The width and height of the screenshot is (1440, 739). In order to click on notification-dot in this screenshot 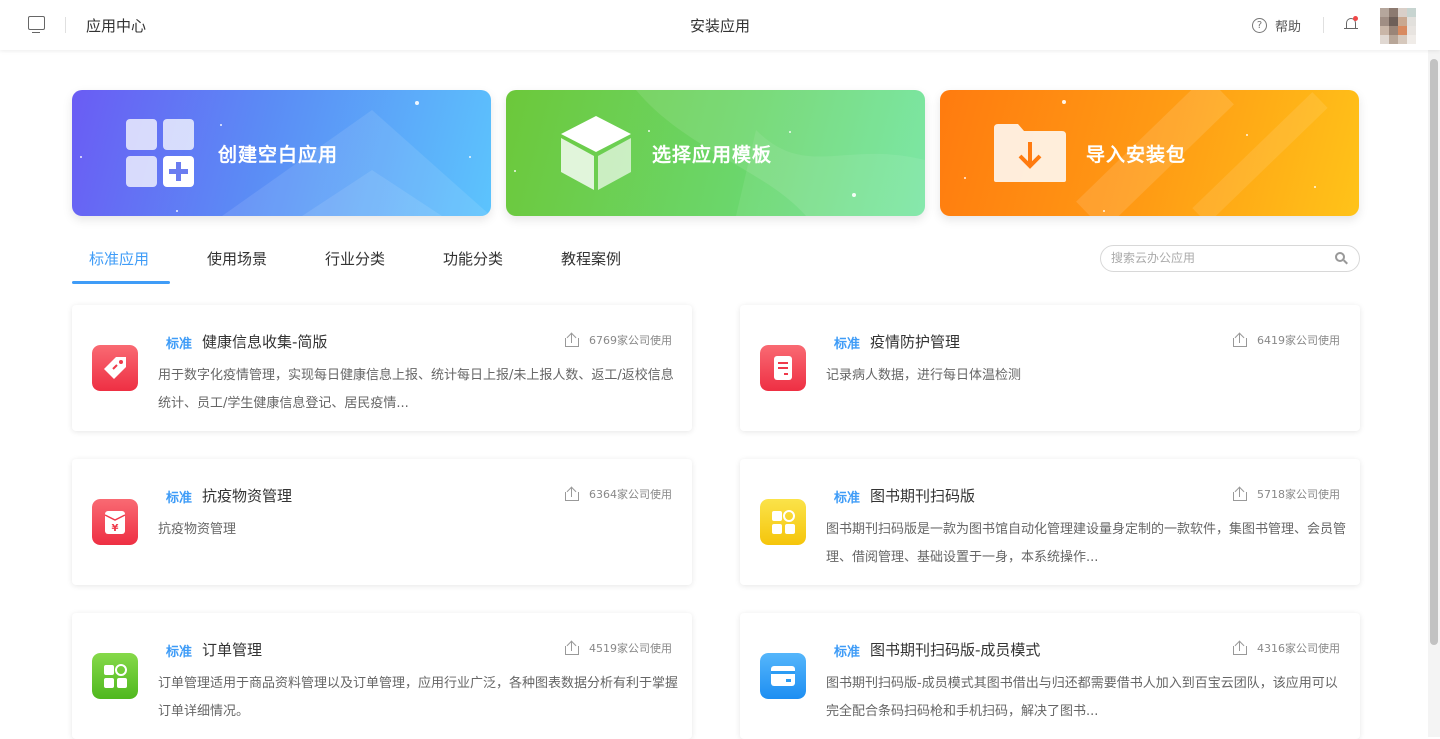, I will do `click(1355, 18)`.